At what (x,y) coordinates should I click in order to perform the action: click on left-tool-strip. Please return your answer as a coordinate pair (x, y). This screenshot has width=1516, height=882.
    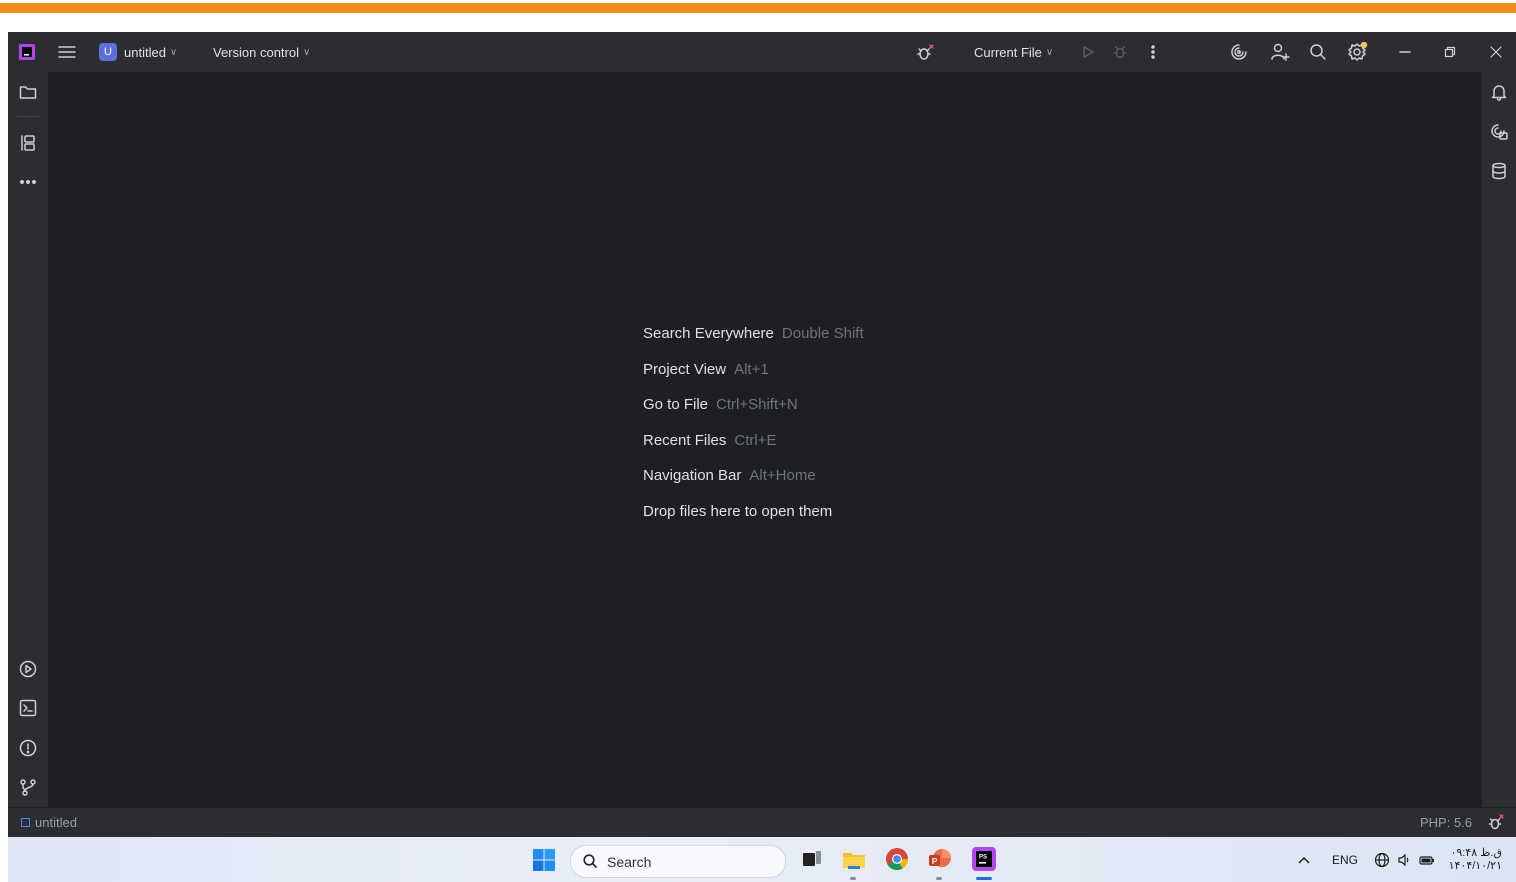
    Looking at the image, I should click on (28, 439).